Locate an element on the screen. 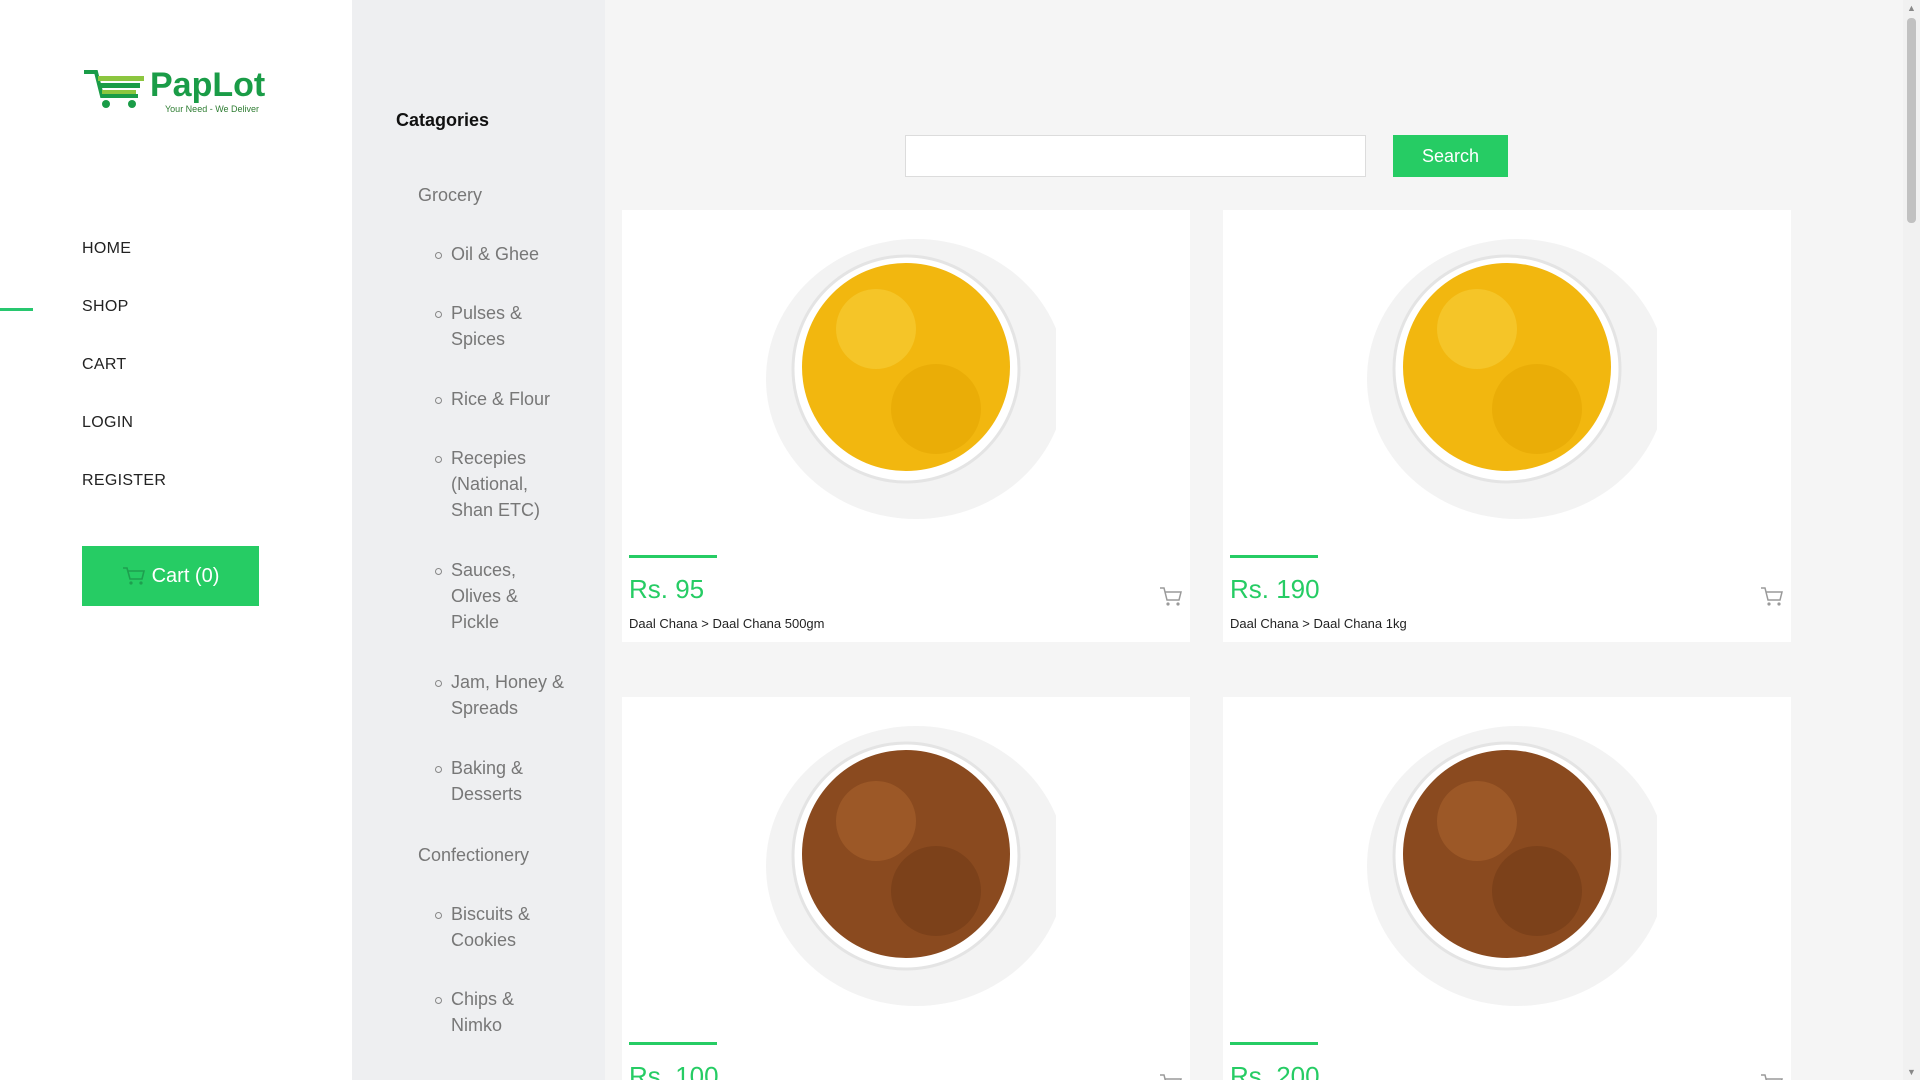  page-scrollbar: ▲ ▼ is located at coordinates (1911, 540).